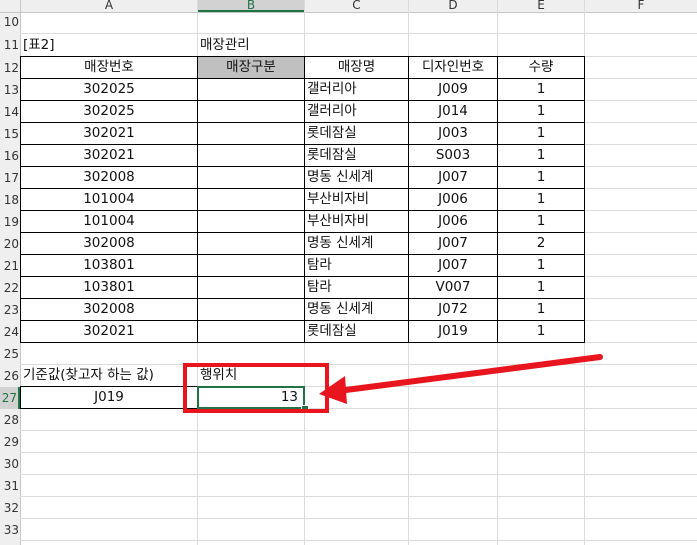 The height and width of the screenshot is (545, 697). I want to click on annotation-arrow-icon, so click(461, 379).